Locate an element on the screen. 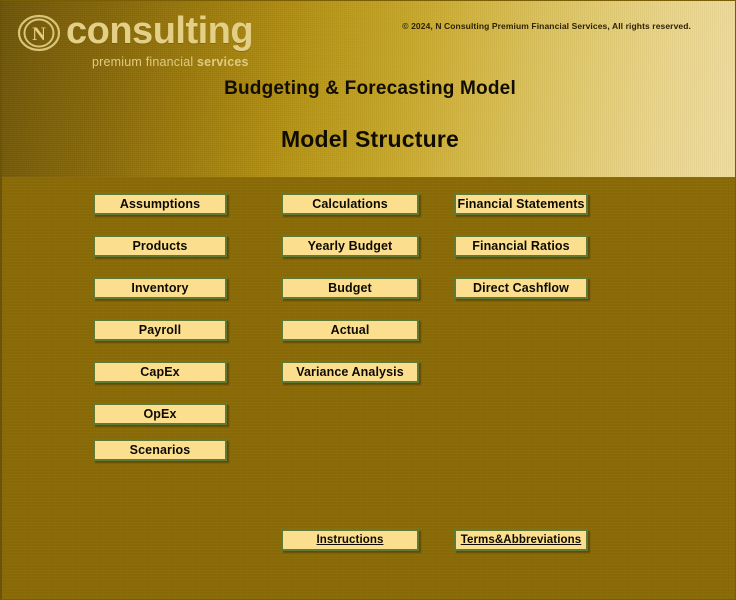 The height and width of the screenshot is (600, 736). circled-n-logo-icon: N is located at coordinates (39, 33).